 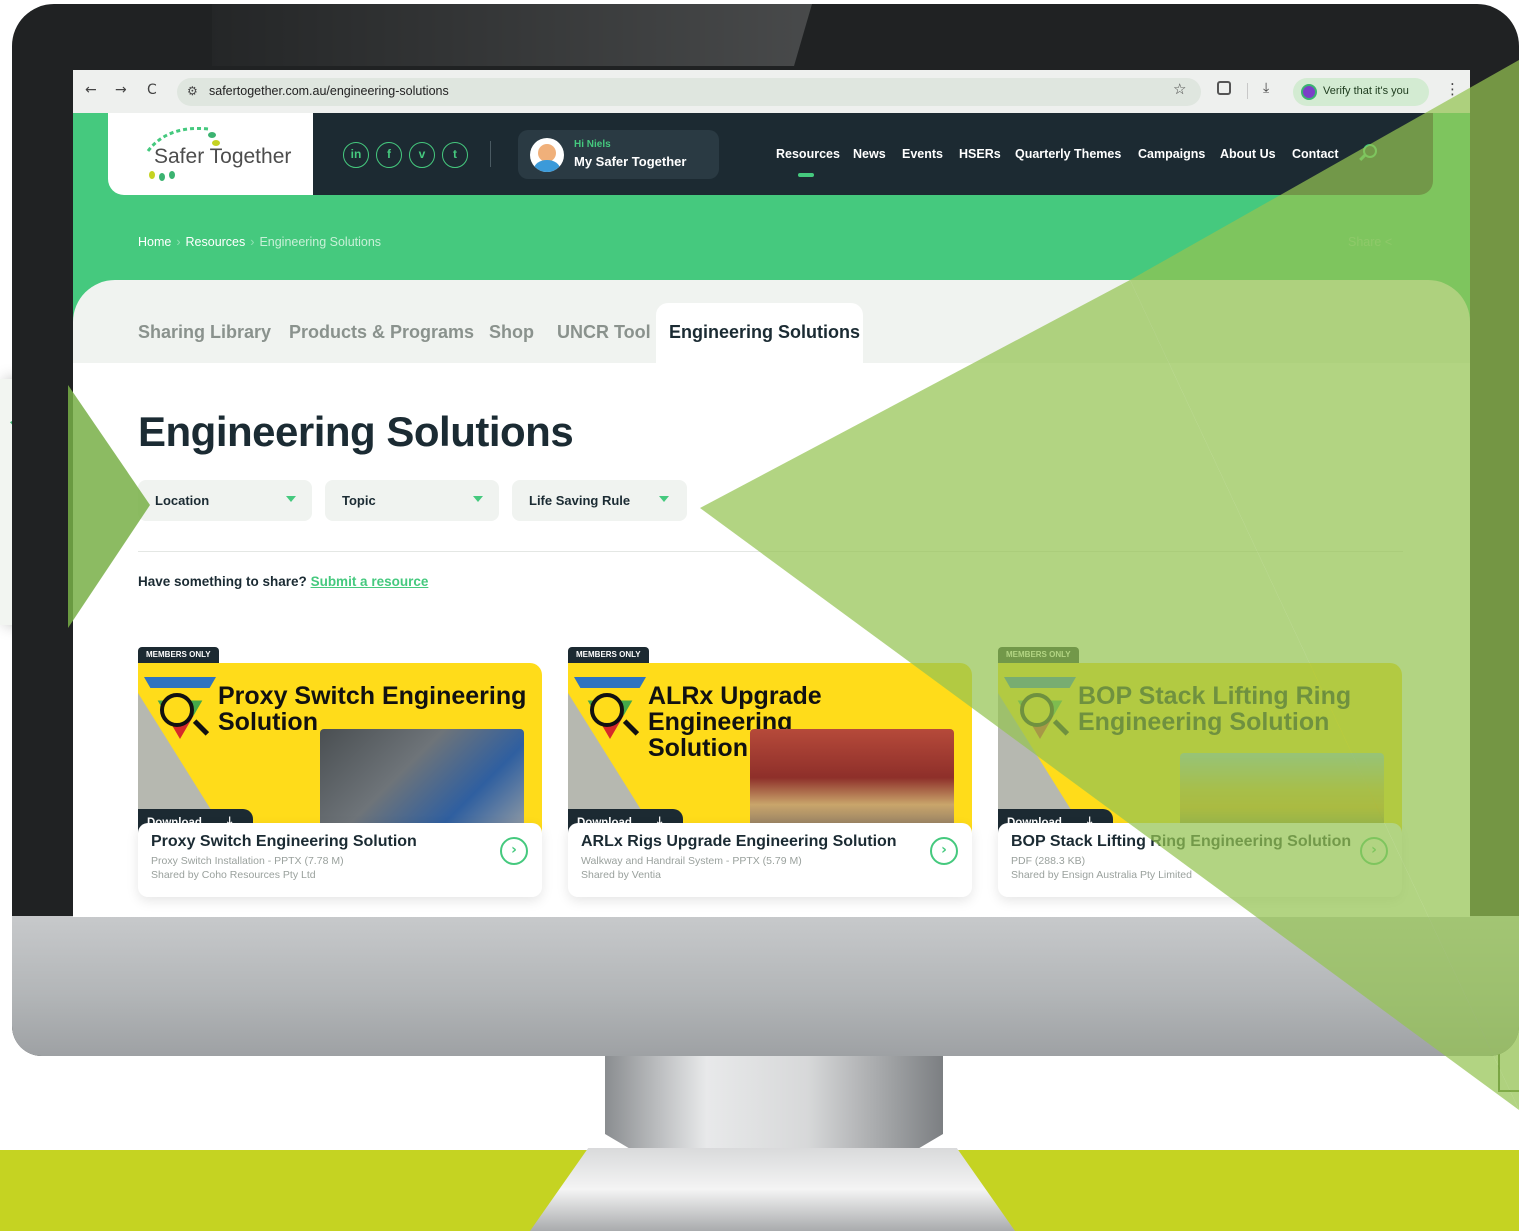 I want to click on user-account-label: My Safer Together, so click(x=630, y=161).